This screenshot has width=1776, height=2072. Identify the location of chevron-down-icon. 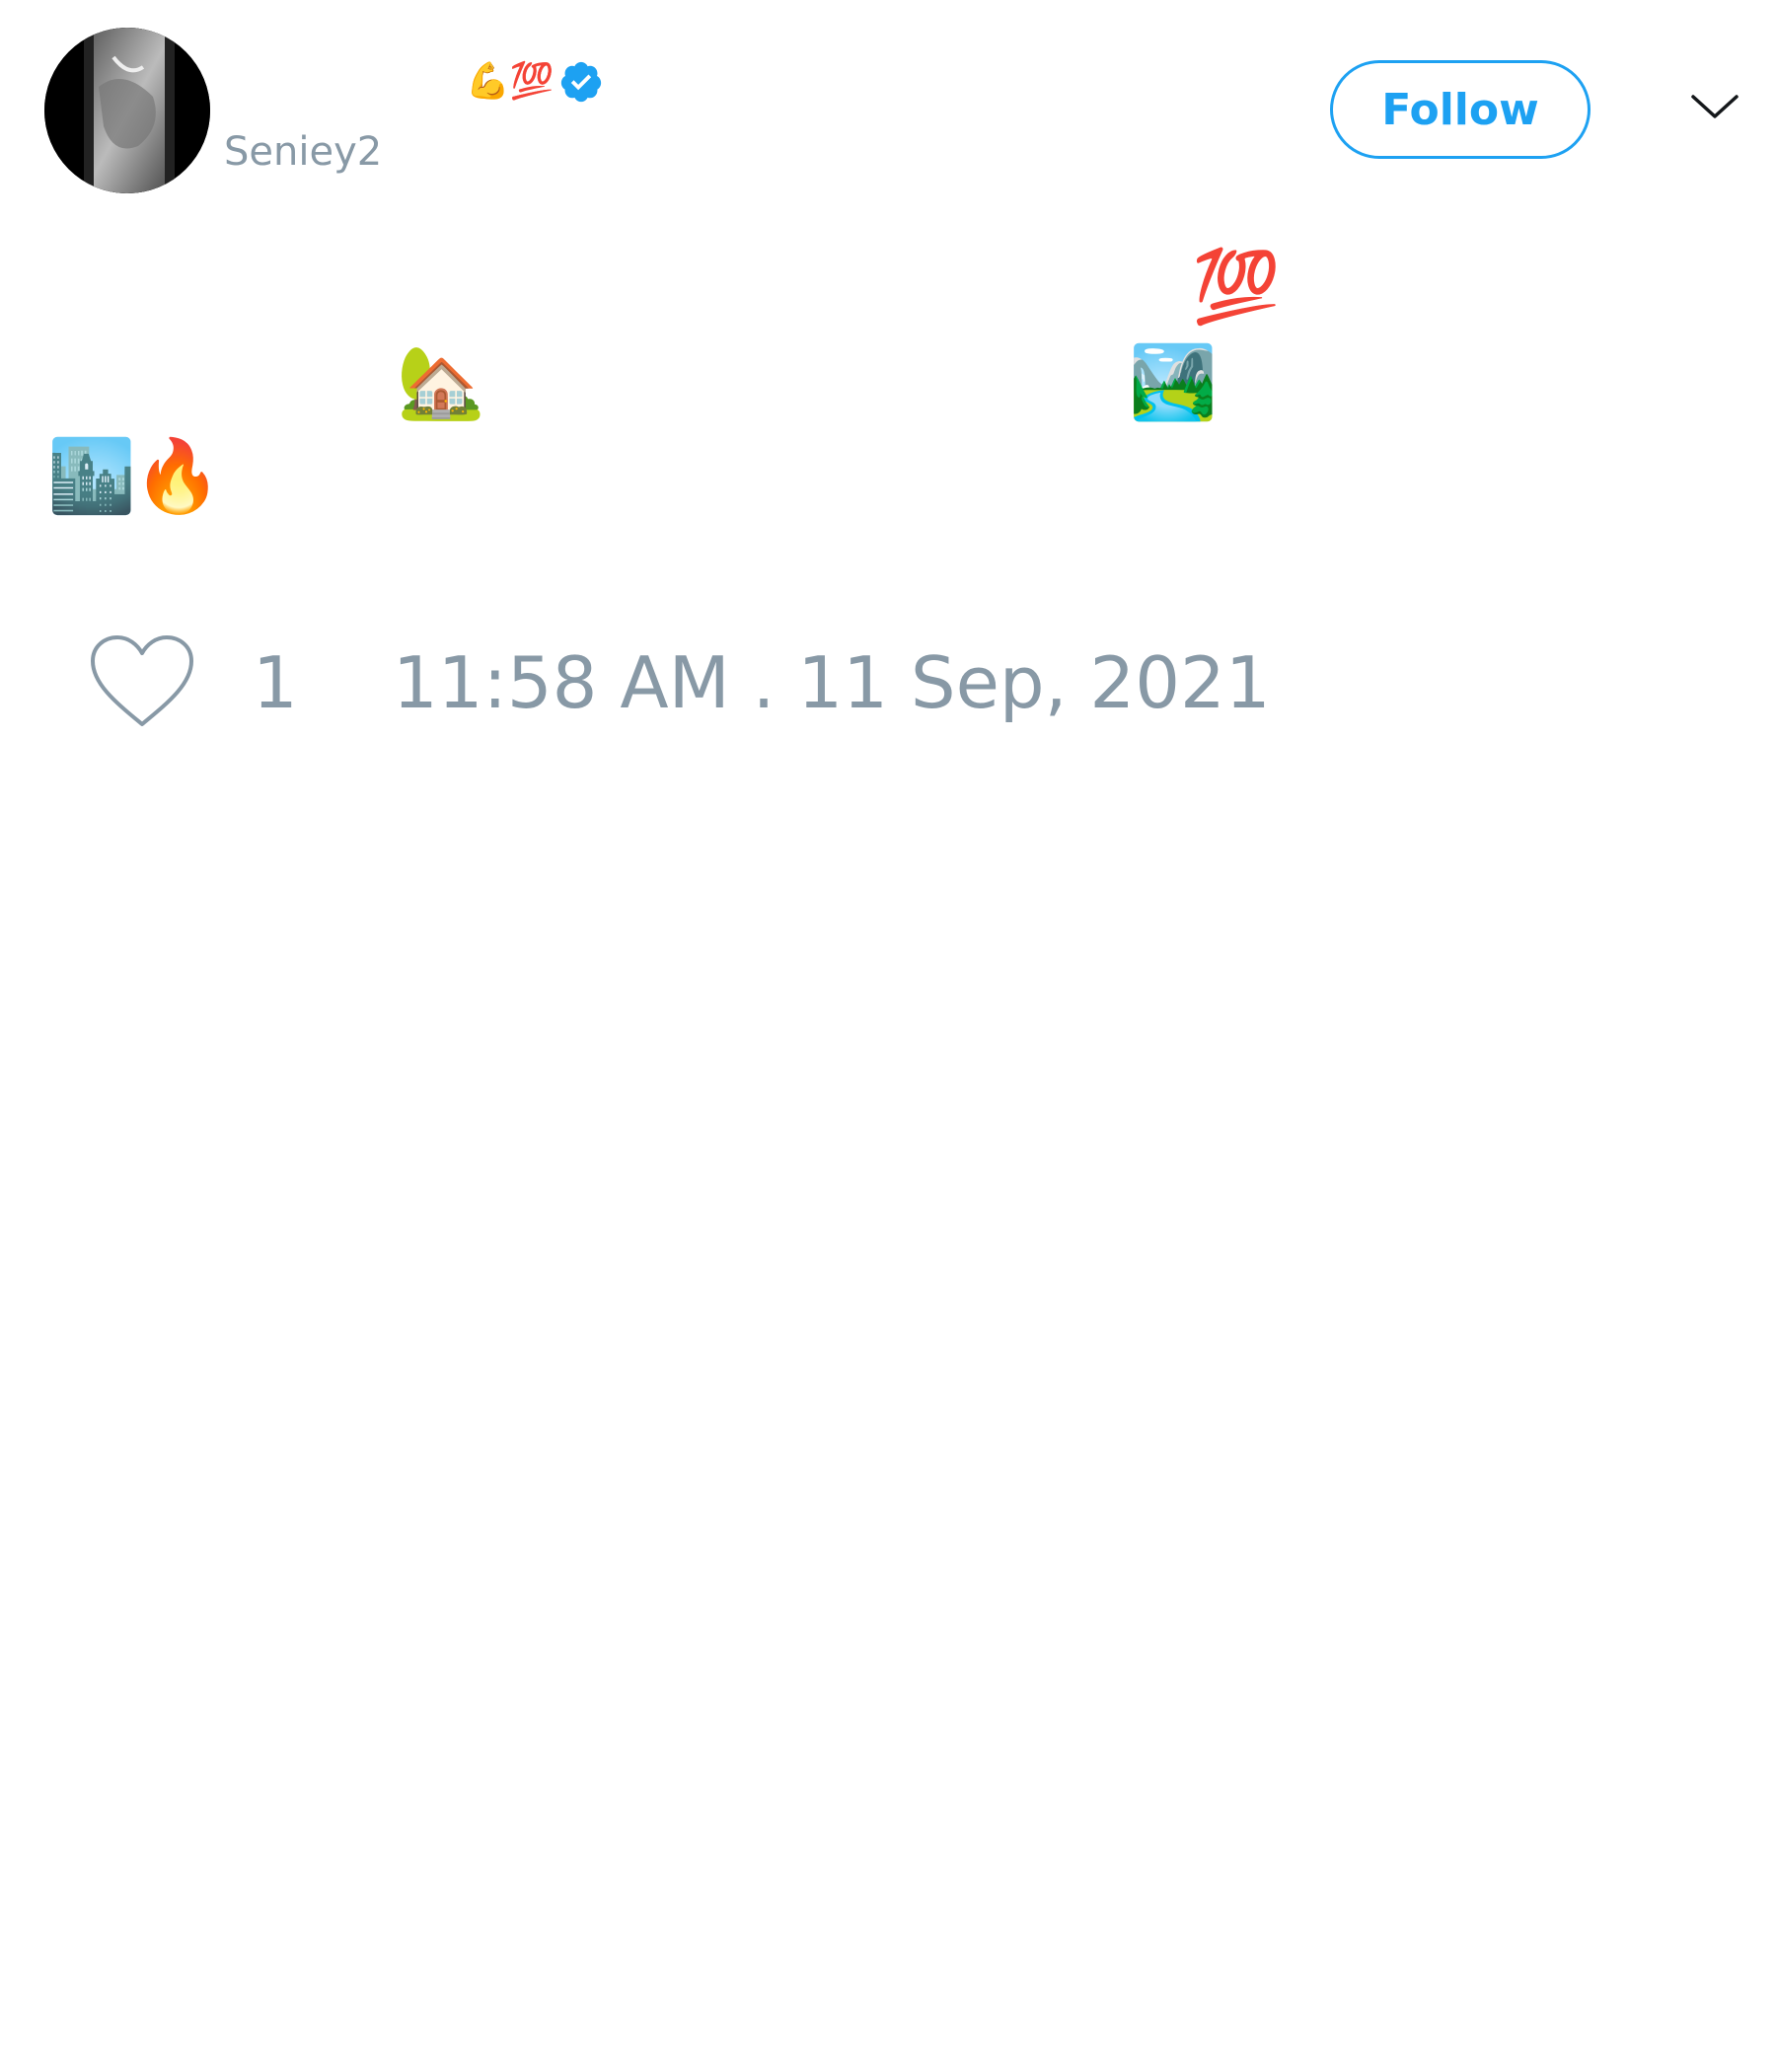
(1714, 106).